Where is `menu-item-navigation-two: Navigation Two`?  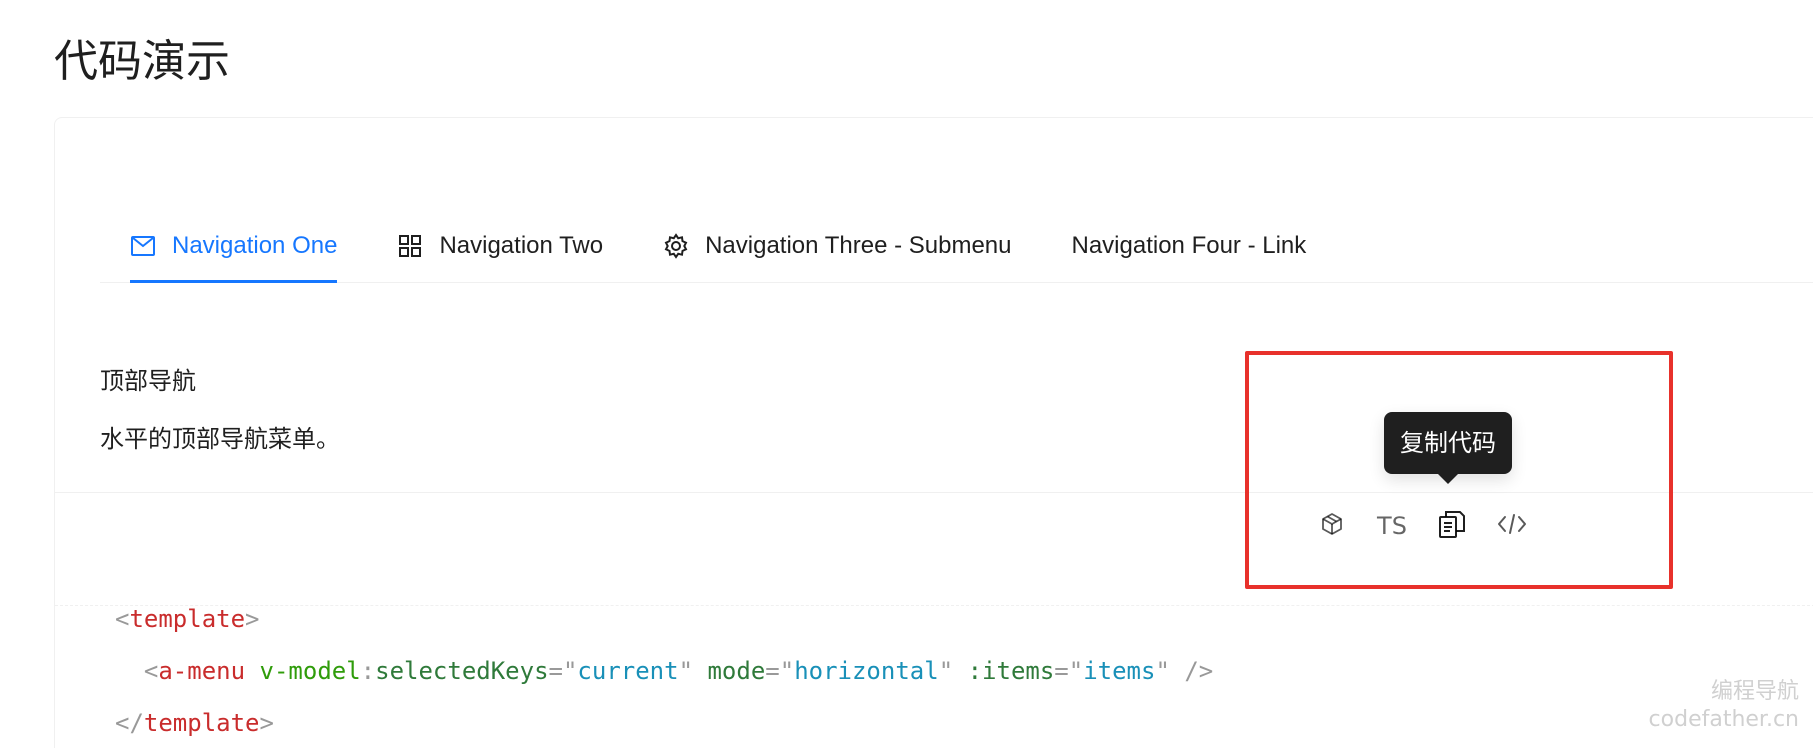 menu-item-navigation-two: Navigation Two is located at coordinates (500, 246).